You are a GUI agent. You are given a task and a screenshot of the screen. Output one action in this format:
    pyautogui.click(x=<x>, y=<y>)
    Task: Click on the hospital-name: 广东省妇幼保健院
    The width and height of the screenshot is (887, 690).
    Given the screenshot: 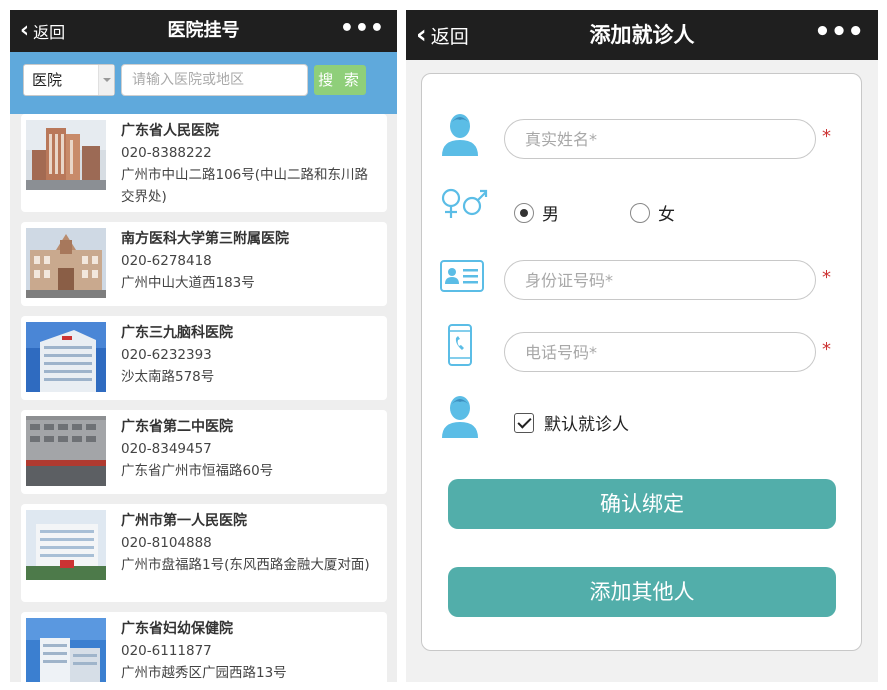 What is the action you would take?
    pyautogui.click(x=177, y=629)
    